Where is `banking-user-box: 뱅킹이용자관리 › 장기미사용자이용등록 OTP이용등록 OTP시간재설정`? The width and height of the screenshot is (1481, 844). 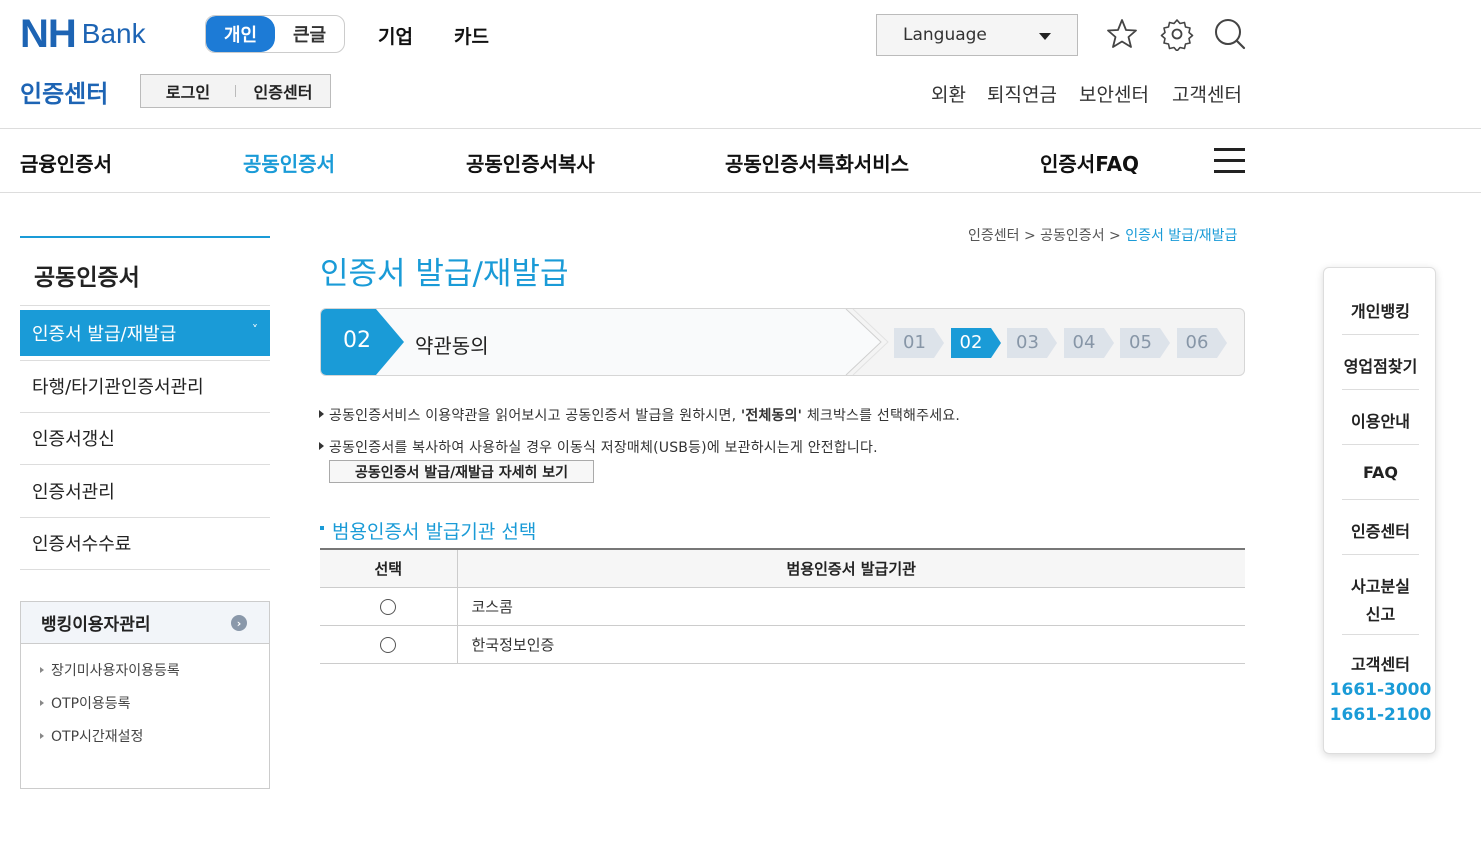 banking-user-box: 뱅킹이용자관리 › 장기미사용자이용등록 OTP이용등록 OTP시간재설정 is located at coordinates (145, 695).